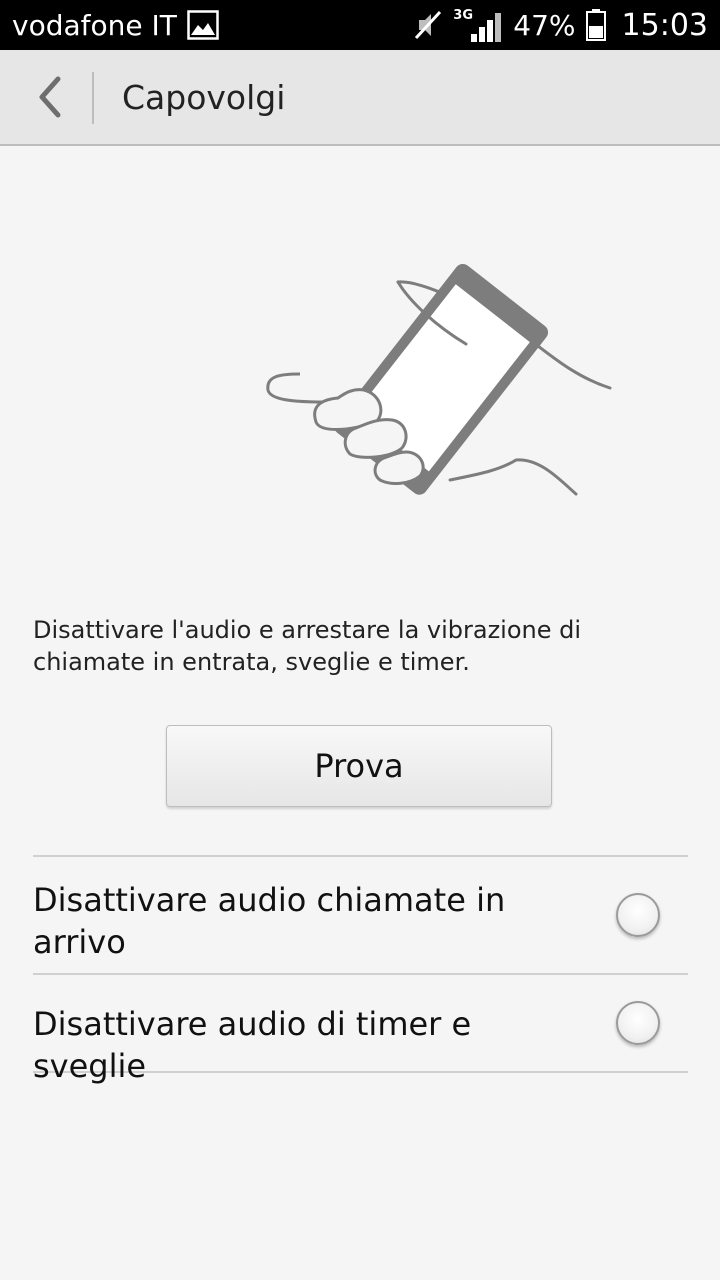 This screenshot has width=720, height=1280. What do you see at coordinates (269, 921) in the screenshot?
I see `option-label: Disattivare audio chiamate in arrivo` at bounding box center [269, 921].